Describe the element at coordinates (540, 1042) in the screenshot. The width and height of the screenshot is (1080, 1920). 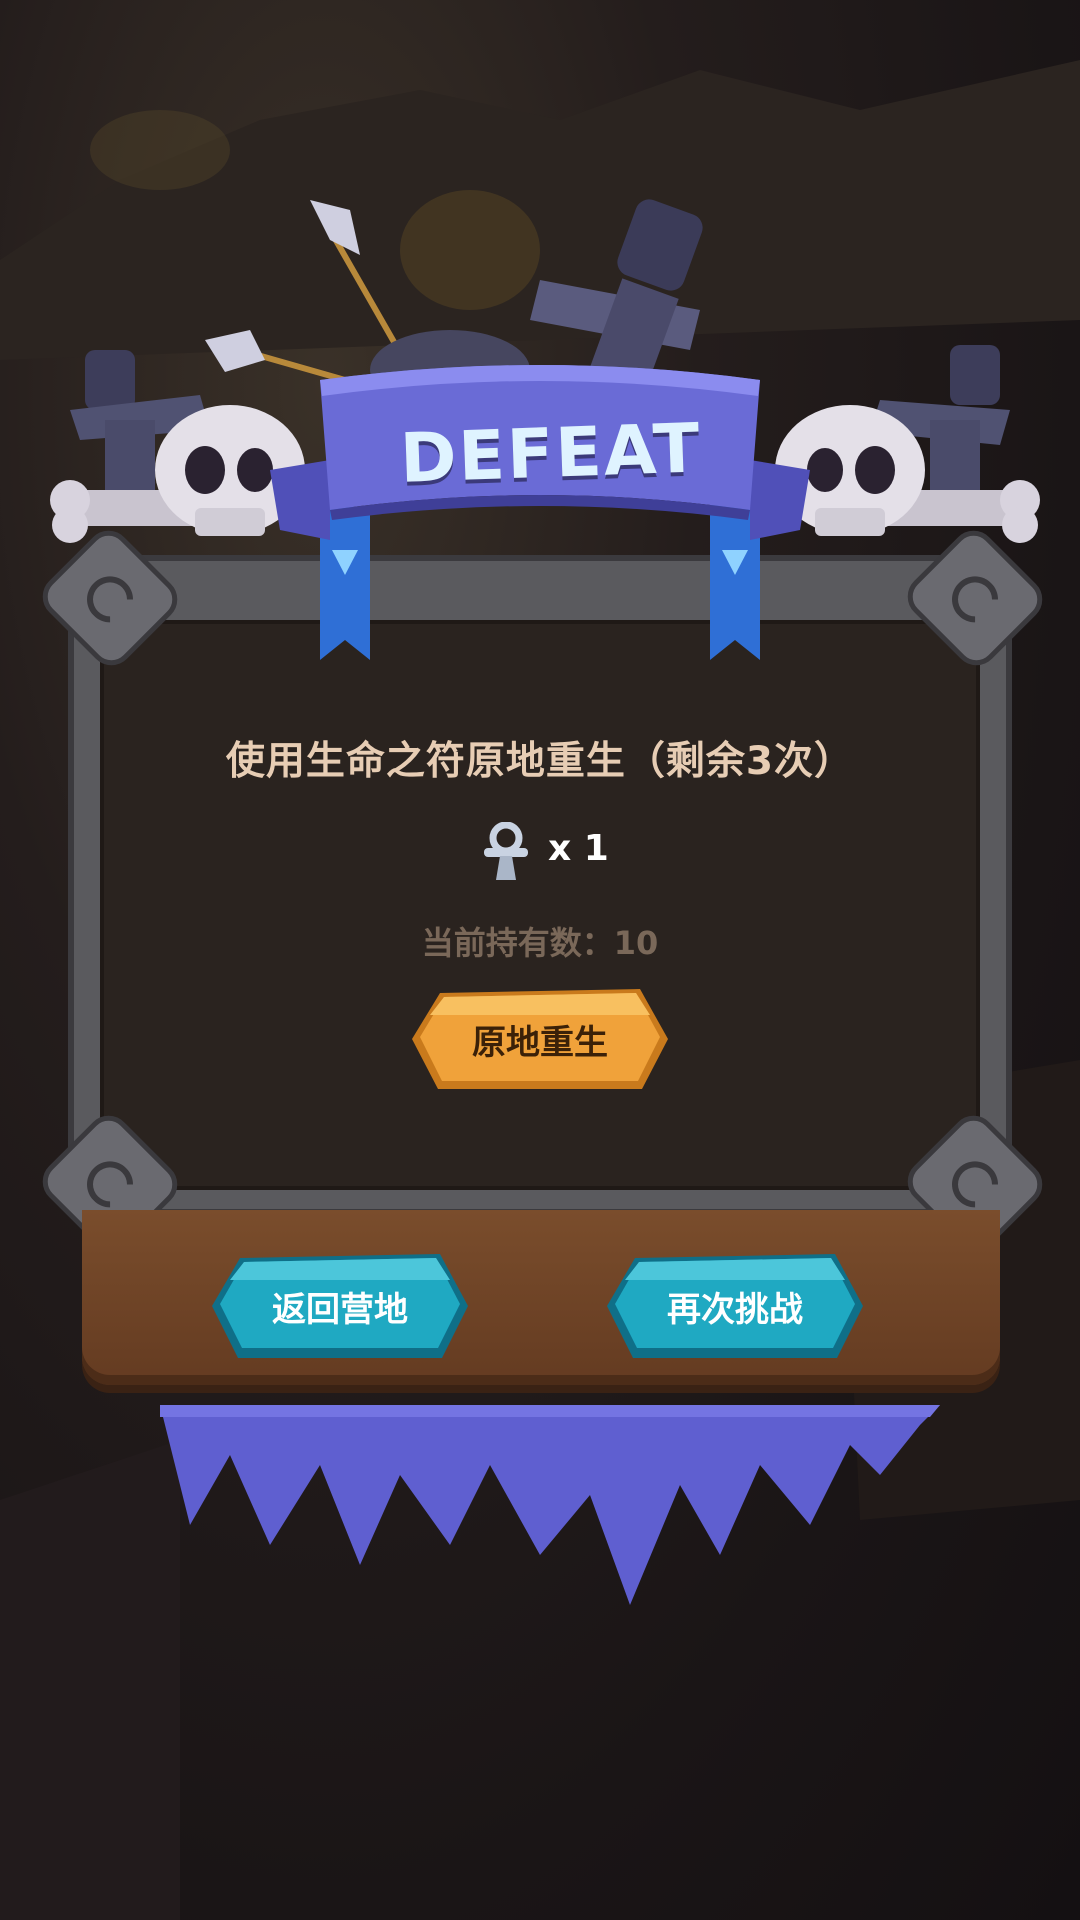
I see `revive-button-label: 原地重生` at that location.